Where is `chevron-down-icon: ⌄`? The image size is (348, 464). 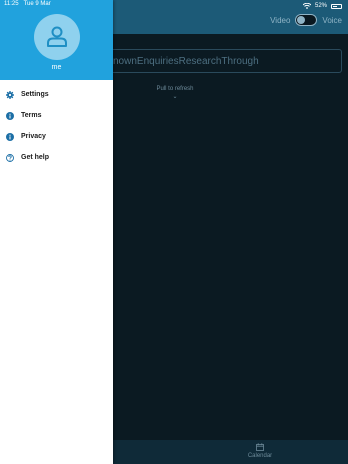 chevron-down-icon: ⌄ is located at coordinates (175, 97).